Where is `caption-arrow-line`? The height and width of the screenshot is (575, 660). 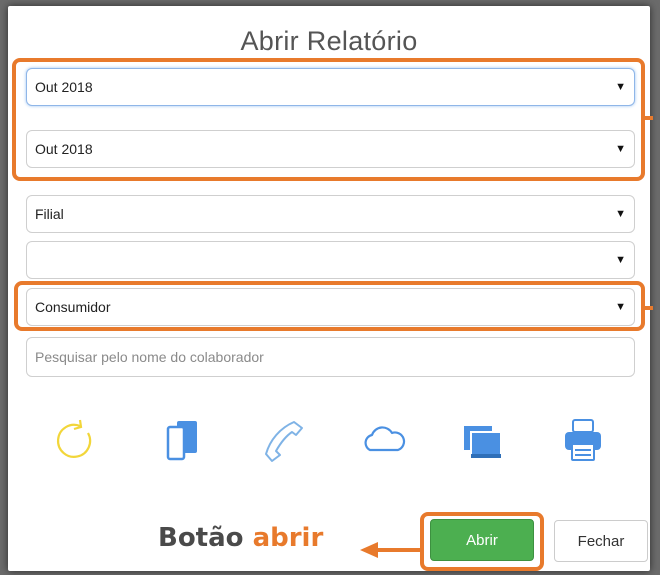
caption-arrow-line is located at coordinates (400, 550).